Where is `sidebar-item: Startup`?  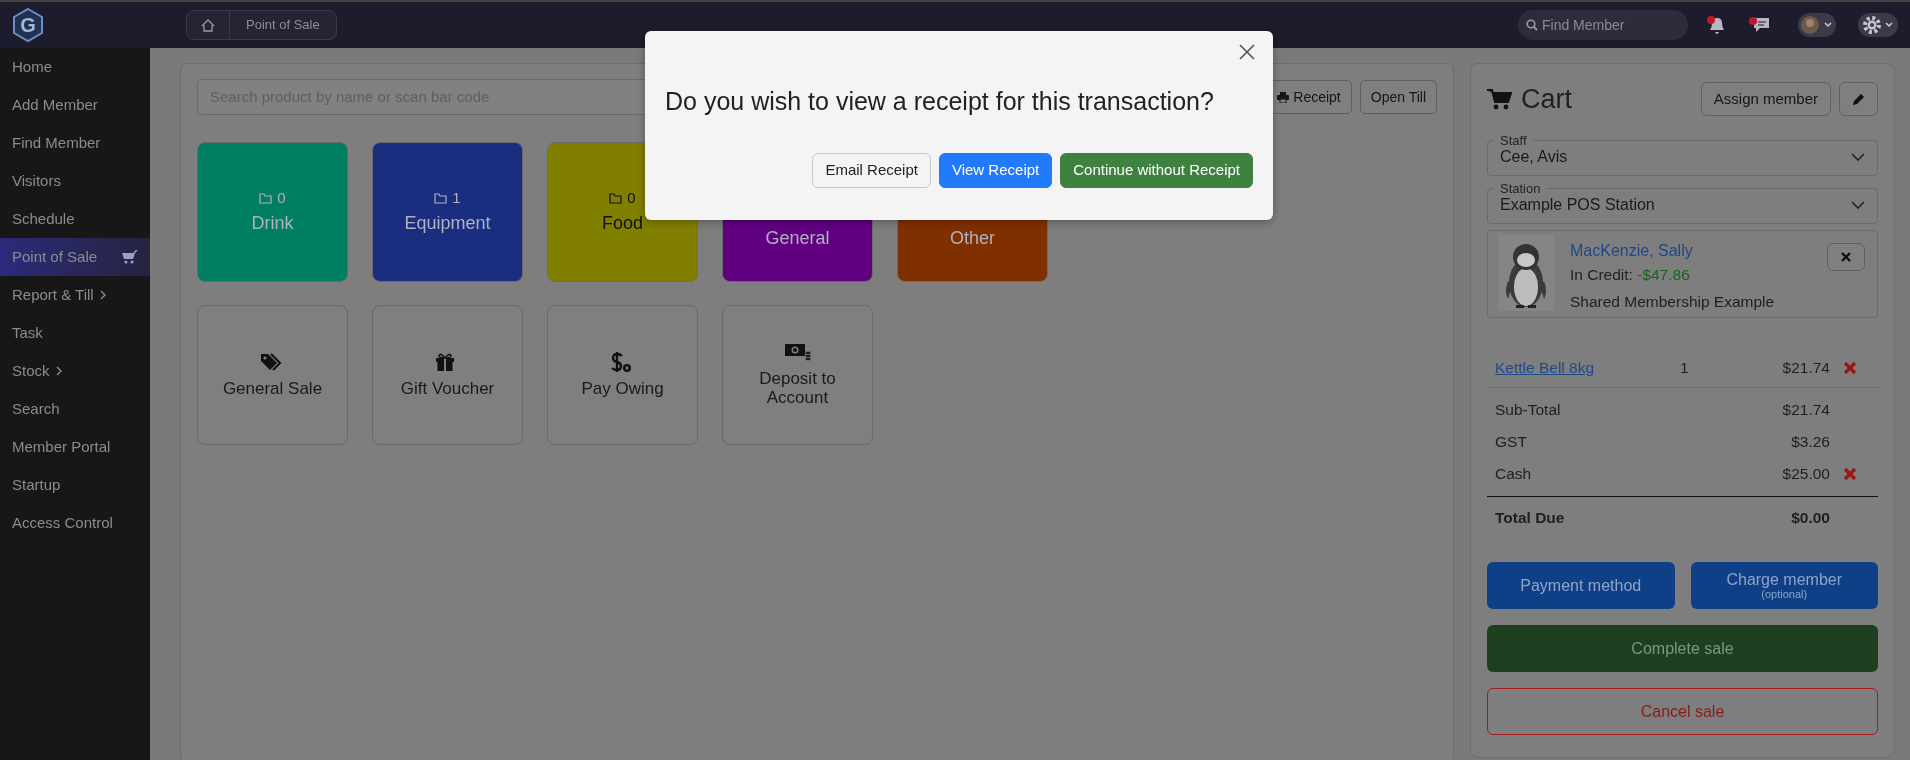
sidebar-item: Startup is located at coordinates (75, 485).